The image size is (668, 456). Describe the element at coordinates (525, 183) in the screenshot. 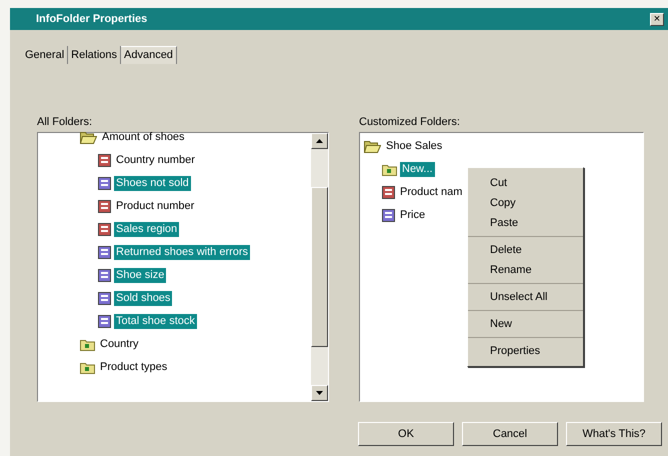

I see `menu-item: Cut` at that location.